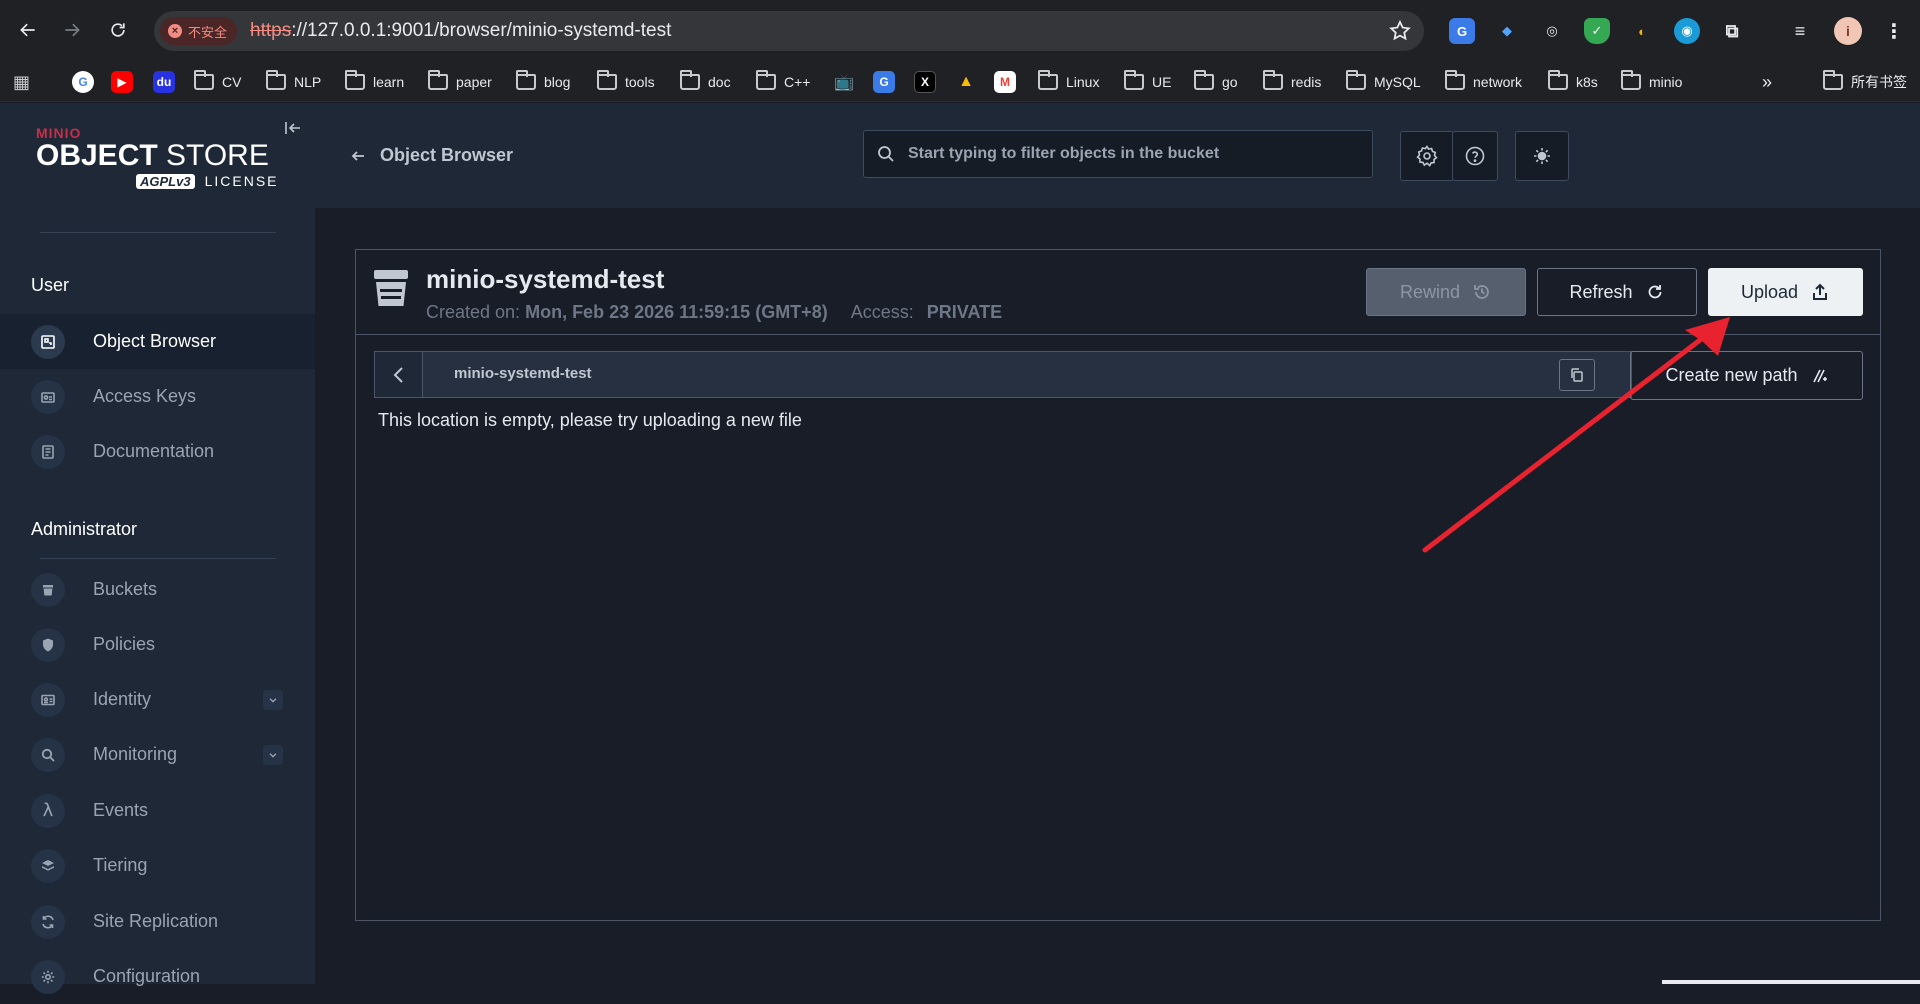  What do you see at coordinates (391, 288) in the screenshot?
I see `bucket-icon` at bounding box center [391, 288].